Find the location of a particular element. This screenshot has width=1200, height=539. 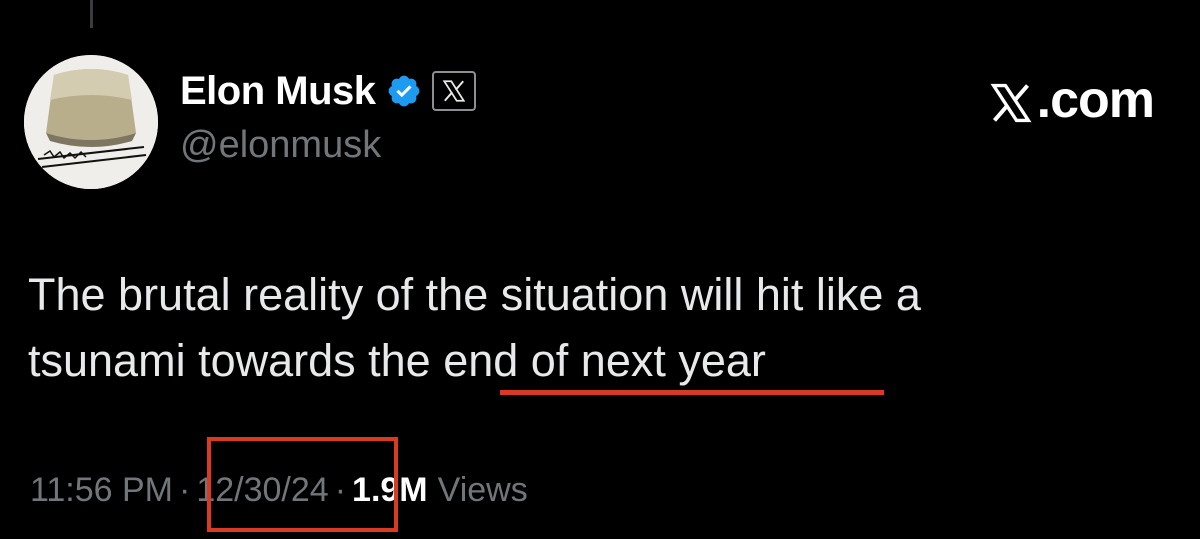

red-underline-annotation is located at coordinates (692, 392).